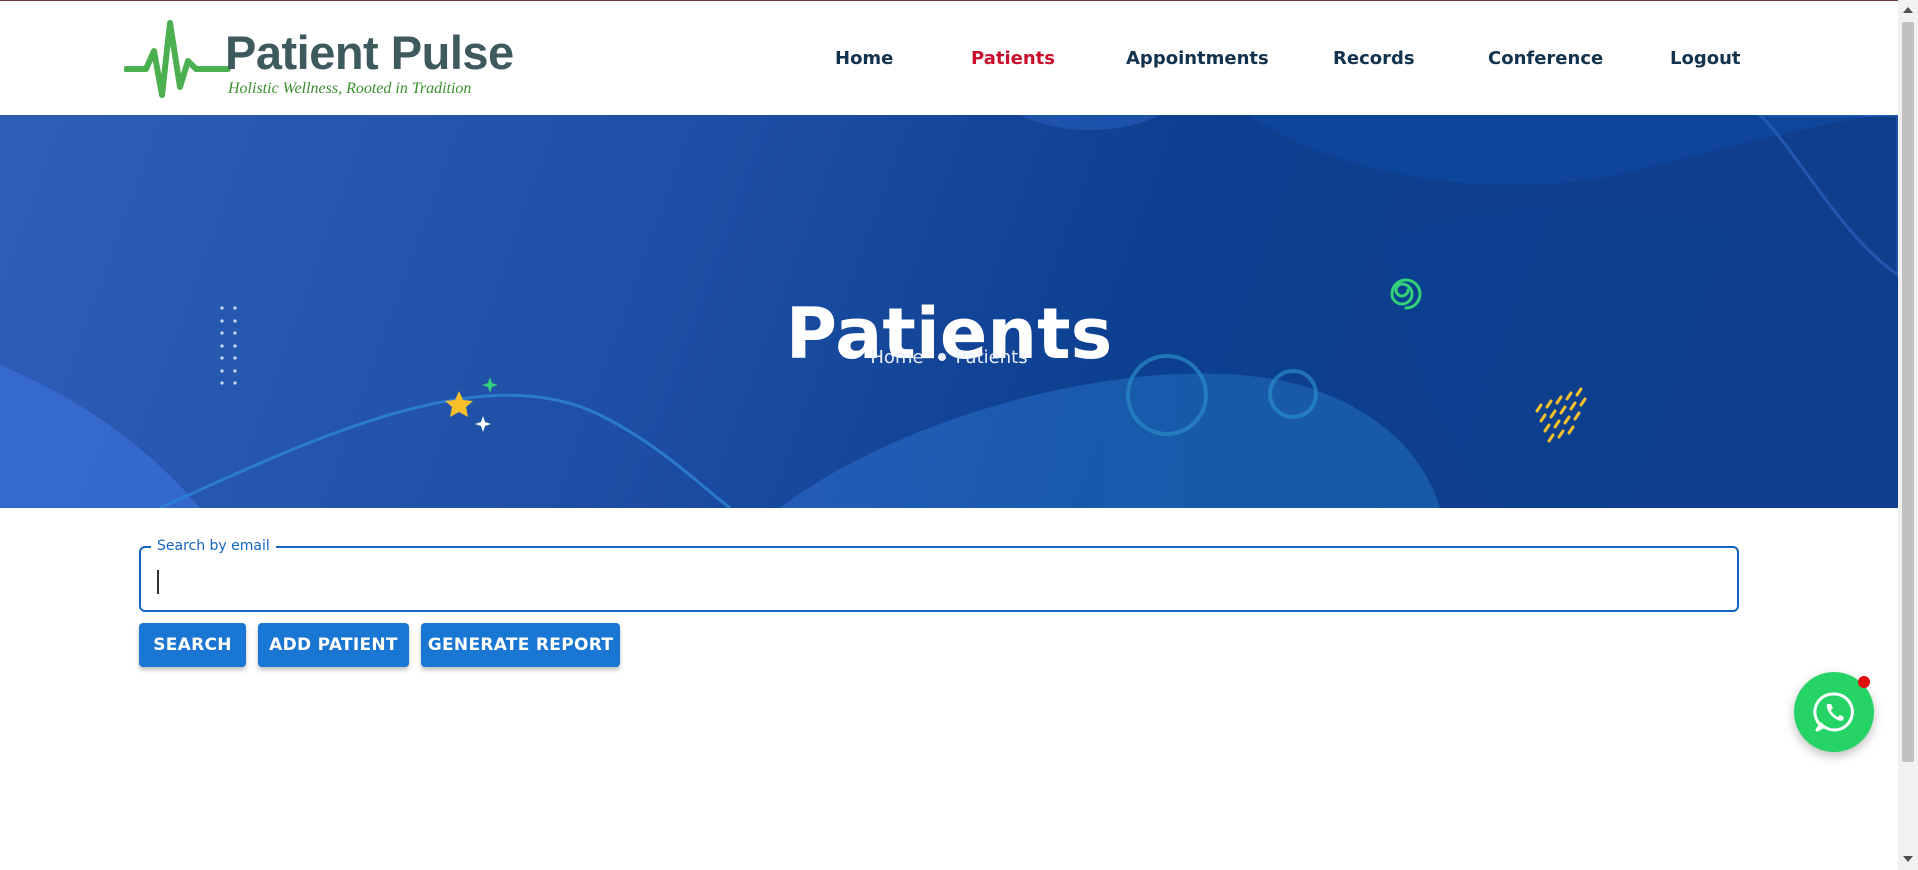 The image size is (1918, 870). I want to click on nav-patients: Patients, so click(1013, 58).